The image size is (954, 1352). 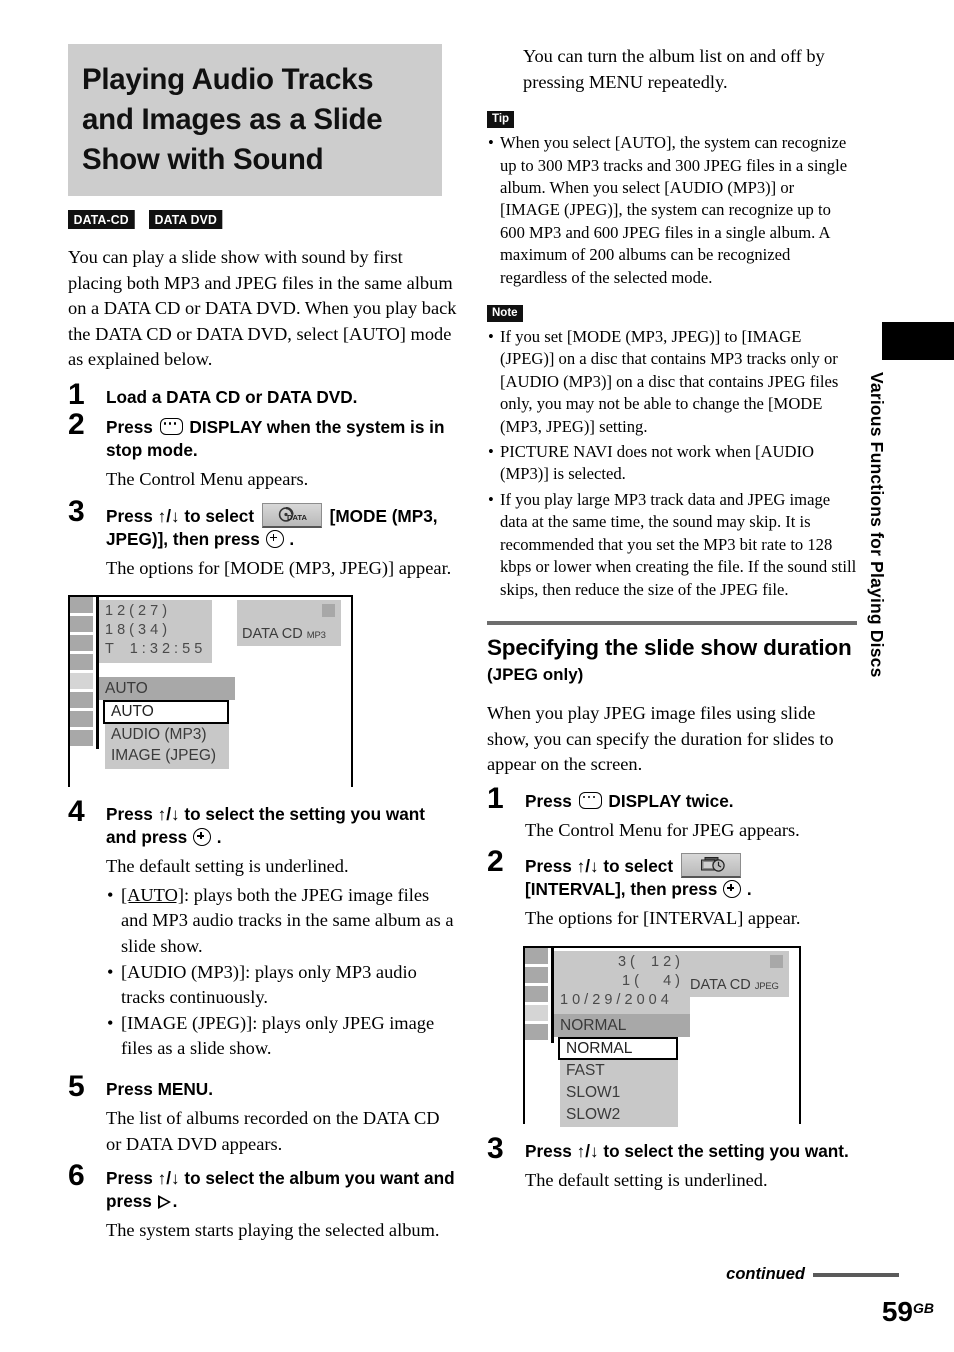 I want to click on jpeg-step-1-heading: Press DISPLAY twice., so click(x=691, y=801).